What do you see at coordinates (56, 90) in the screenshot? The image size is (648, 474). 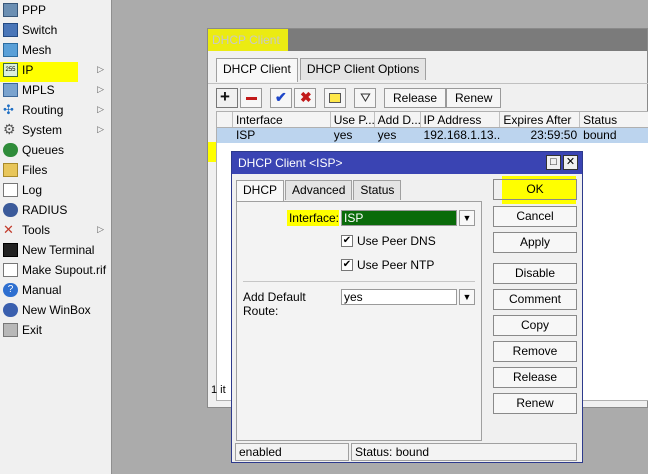 I see `sidebar-item-mpls: MPLS ▷` at bounding box center [56, 90].